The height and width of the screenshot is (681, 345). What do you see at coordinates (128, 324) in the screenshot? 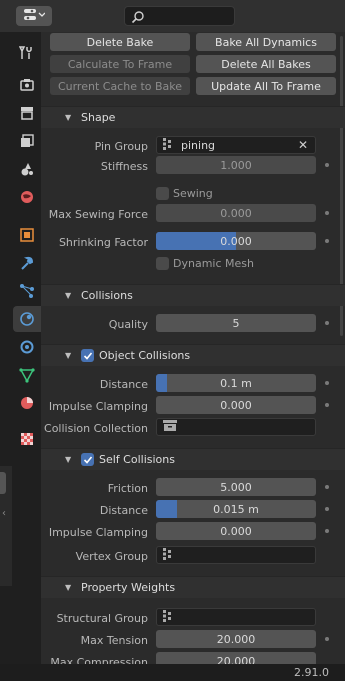
I see `quality-label: Quality` at bounding box center [128, 324].